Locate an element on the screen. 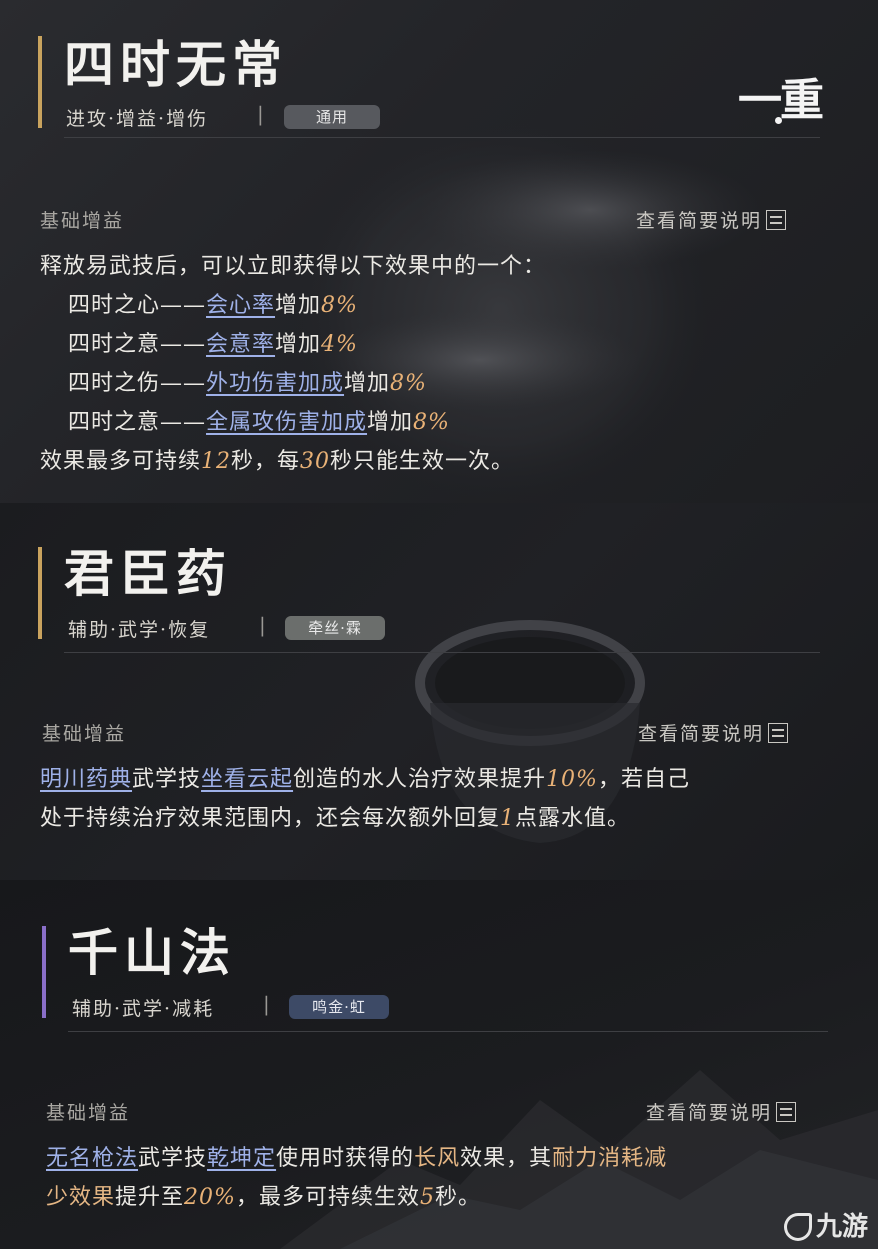 Image resolution: width=878 pixels, height=1249 pixels. desc-line: 少效果提升至20%，最多可持续生效5秒。 is located at coordinates (263, 1197).